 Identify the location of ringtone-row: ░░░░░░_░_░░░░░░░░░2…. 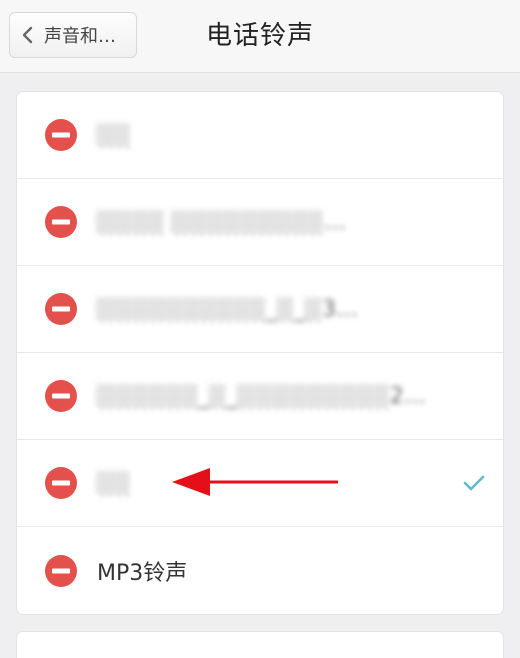
(260, 396).